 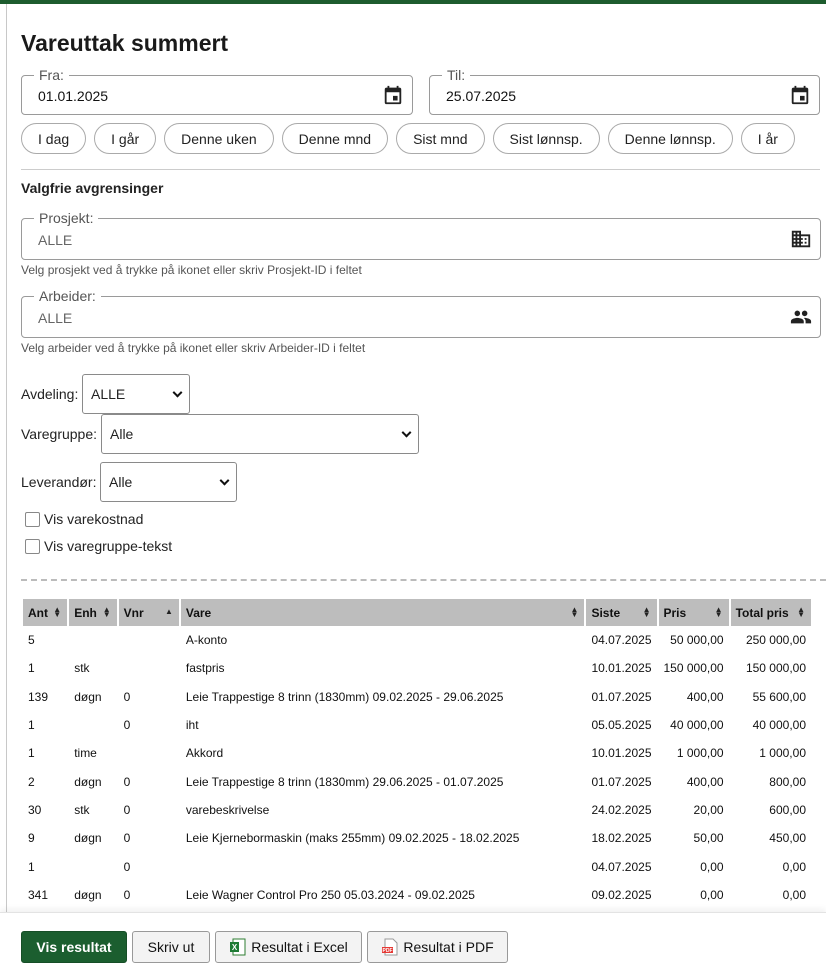 I want to click on table-cell: 04.07.2025, so click(x=621, y=866).